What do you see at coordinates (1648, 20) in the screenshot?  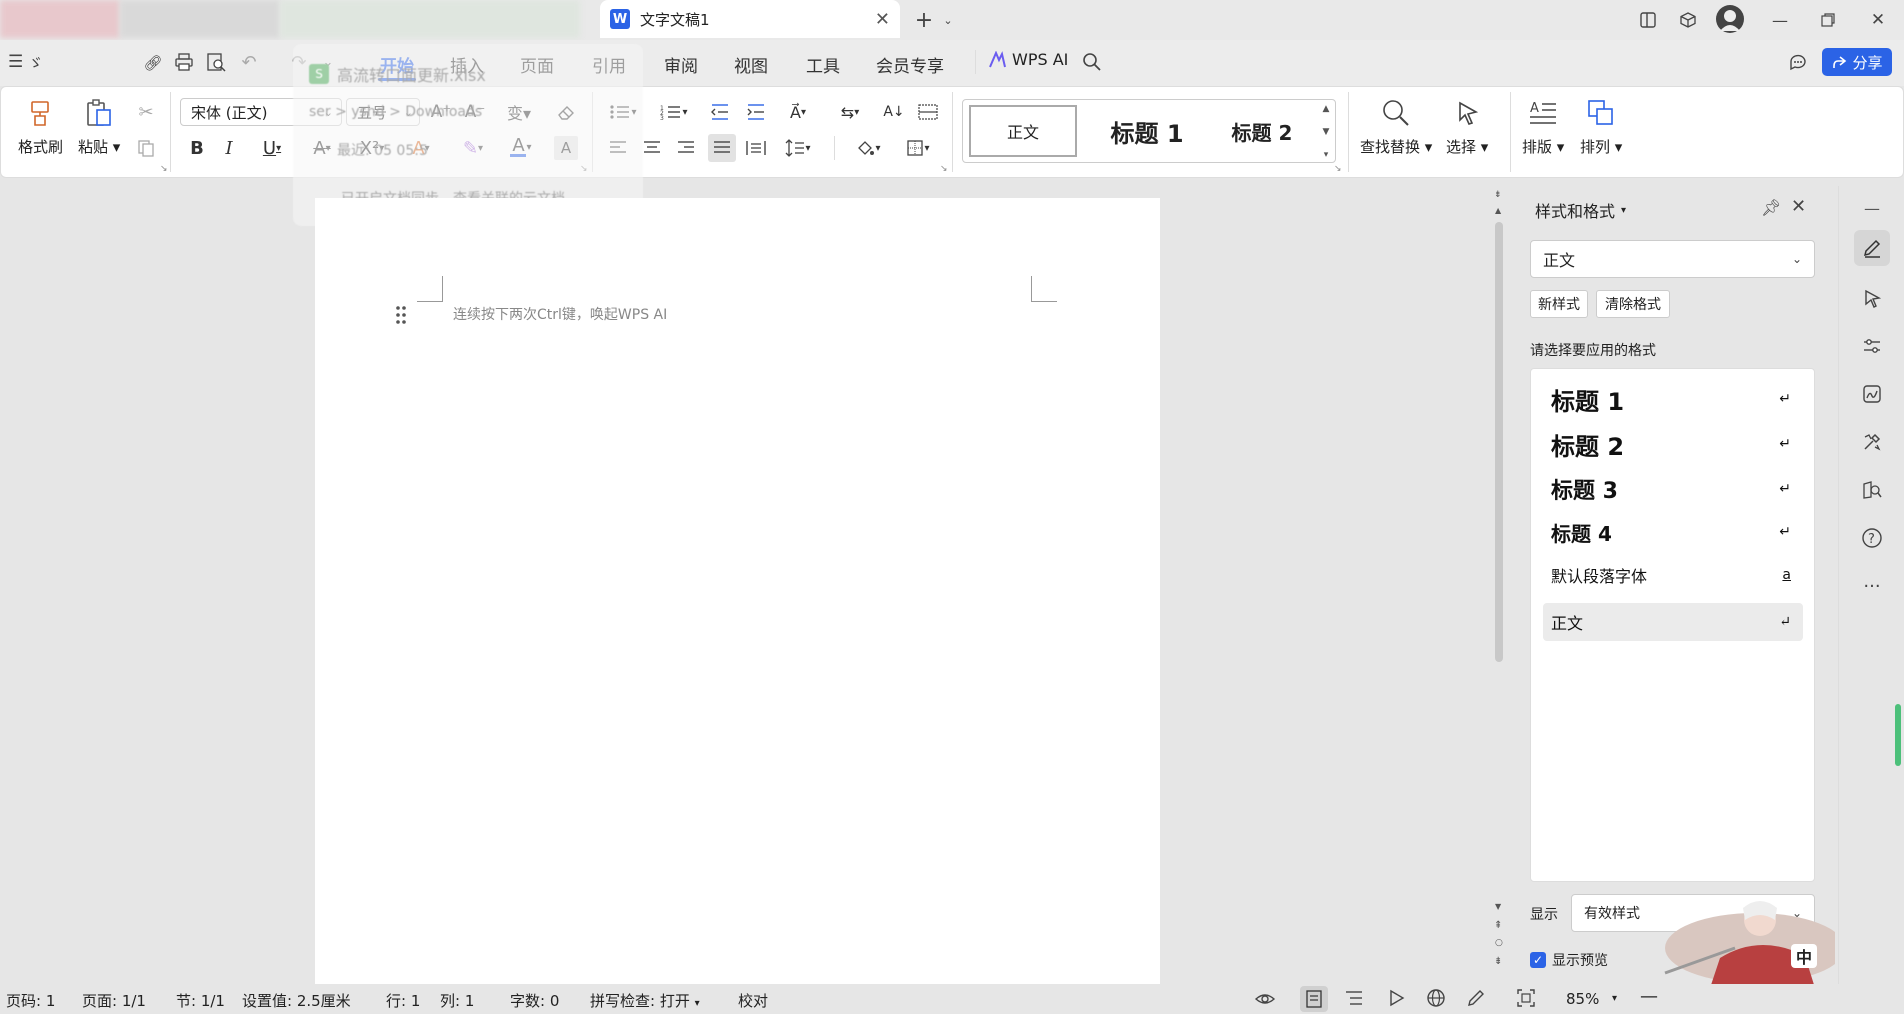 I see `sidebar-toggle-icon` at bounding box center [1648, 20].